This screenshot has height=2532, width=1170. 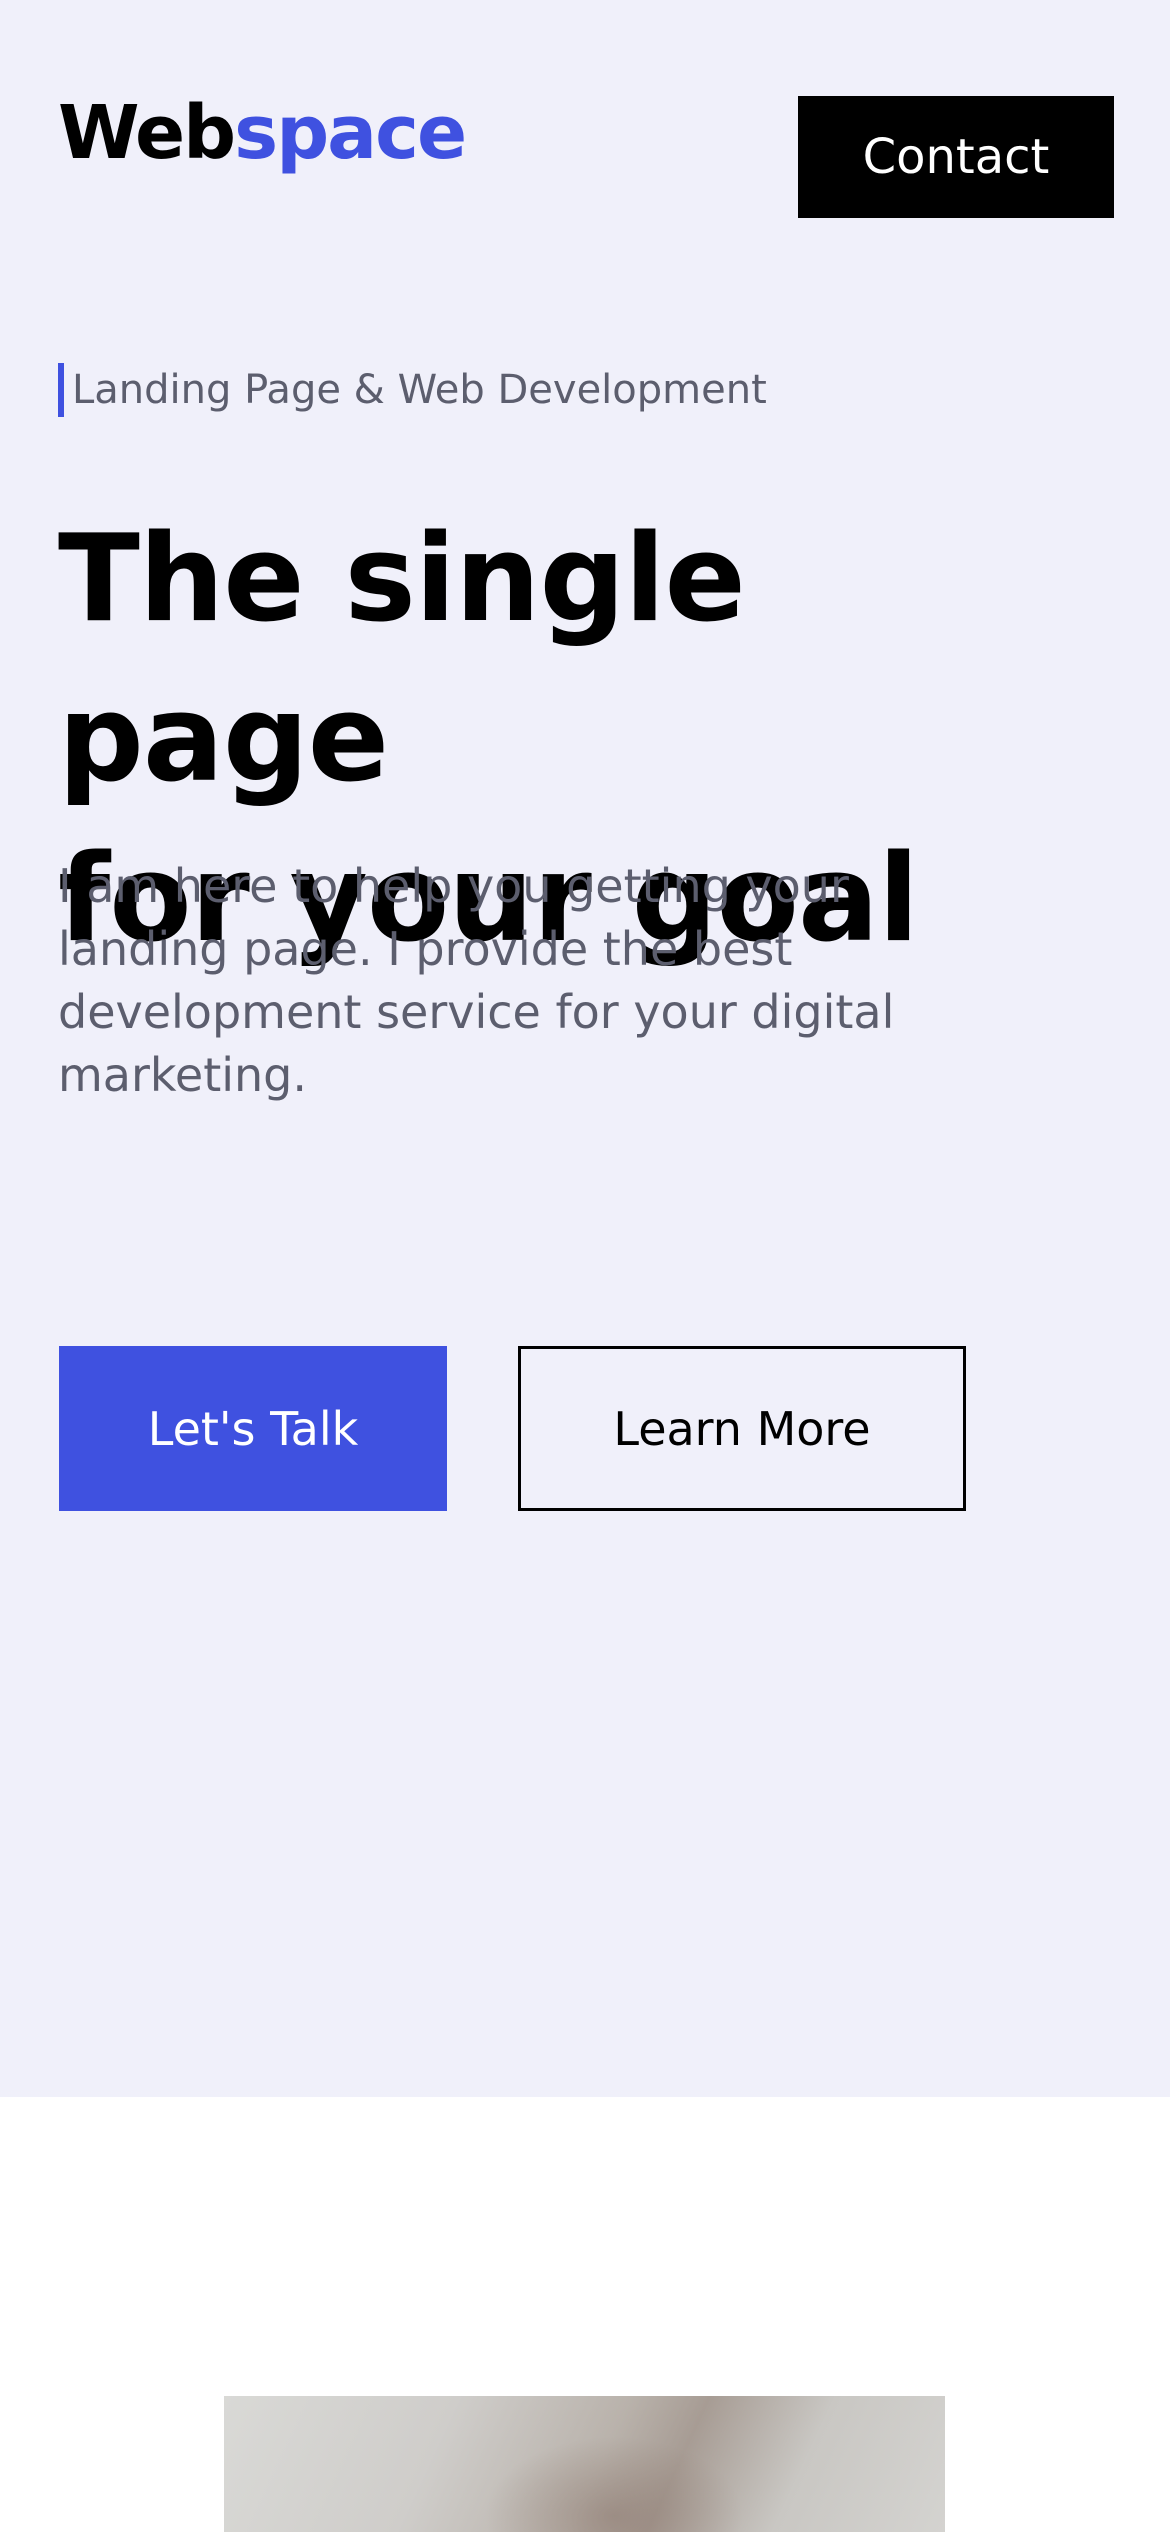 I want to click on logo-text-web: Web, so click(x=147, y=133).